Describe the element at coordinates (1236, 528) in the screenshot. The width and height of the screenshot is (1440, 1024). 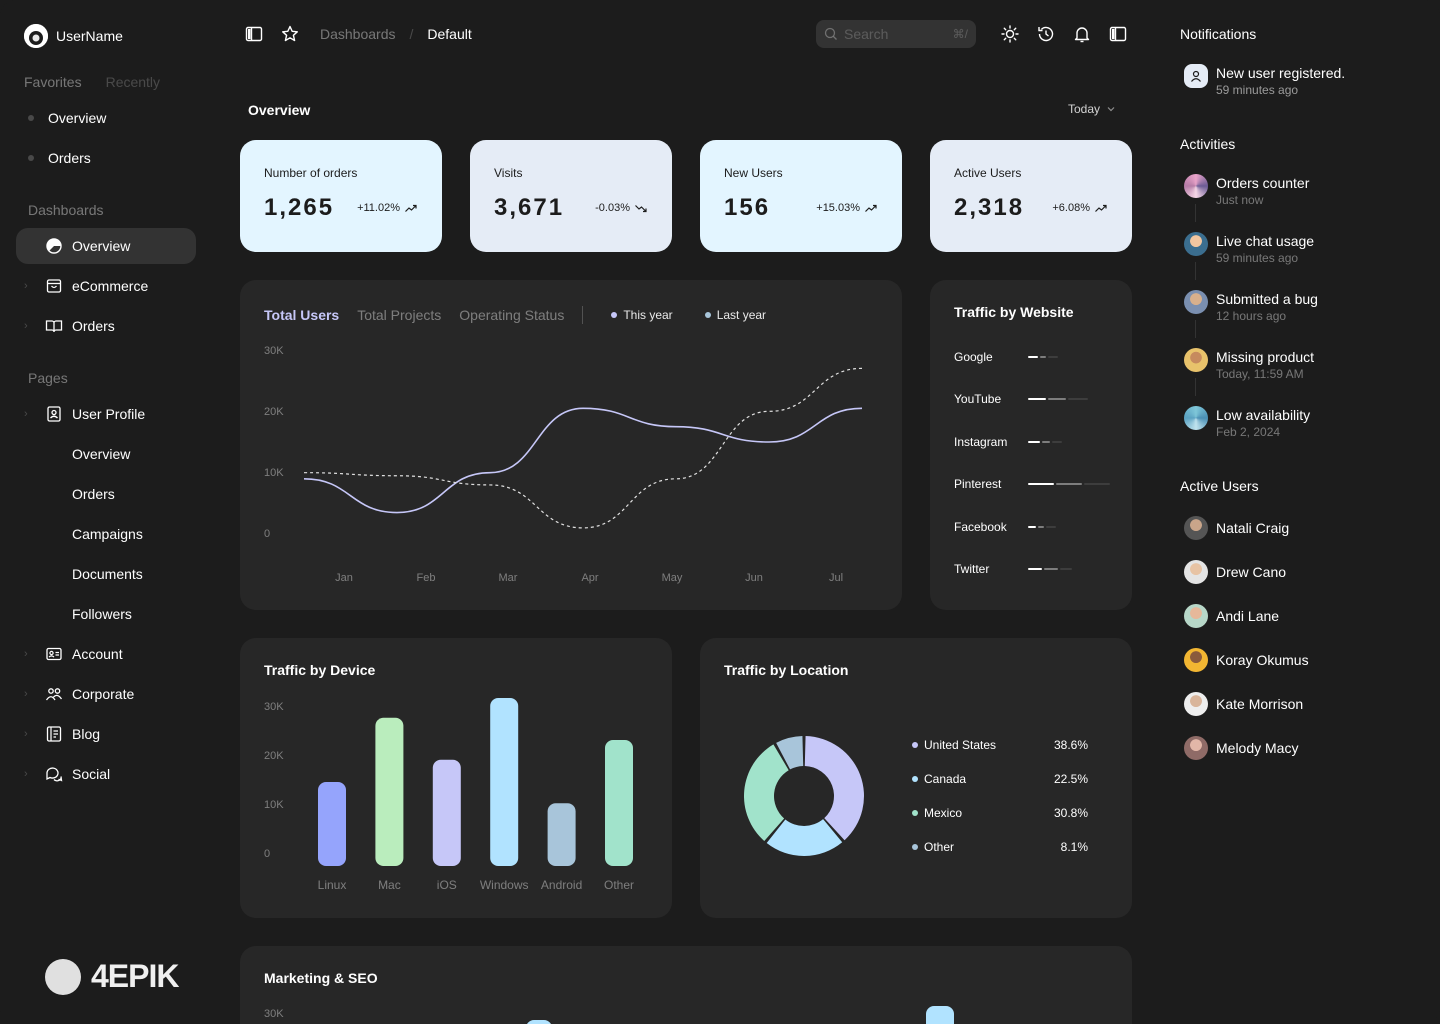
I see `active-user-item: Natali Craig` at that location.